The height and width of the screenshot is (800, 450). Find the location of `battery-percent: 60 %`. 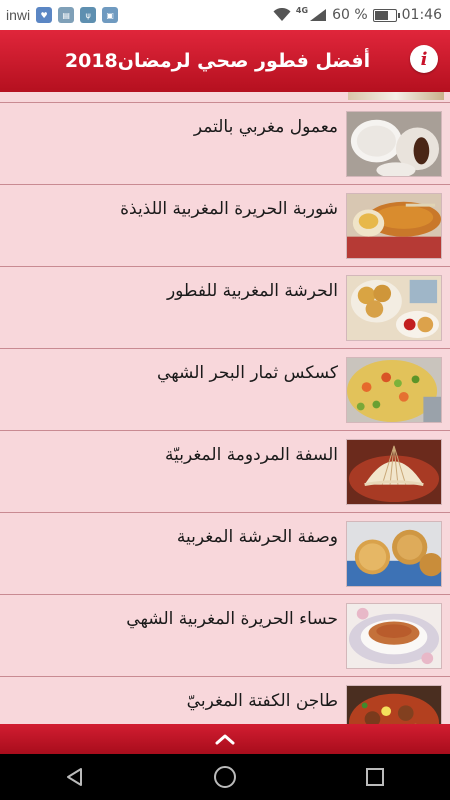

battery-percent: 60 % is located at coordinates (350, 15).